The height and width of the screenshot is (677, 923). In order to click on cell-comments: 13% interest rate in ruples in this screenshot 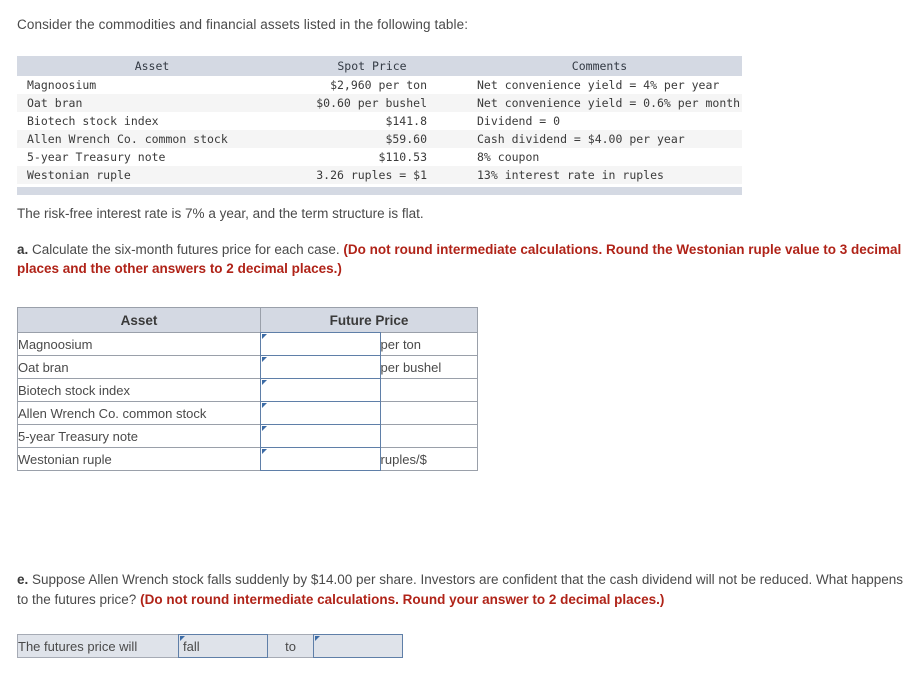, I will do `click(599, 175)`.